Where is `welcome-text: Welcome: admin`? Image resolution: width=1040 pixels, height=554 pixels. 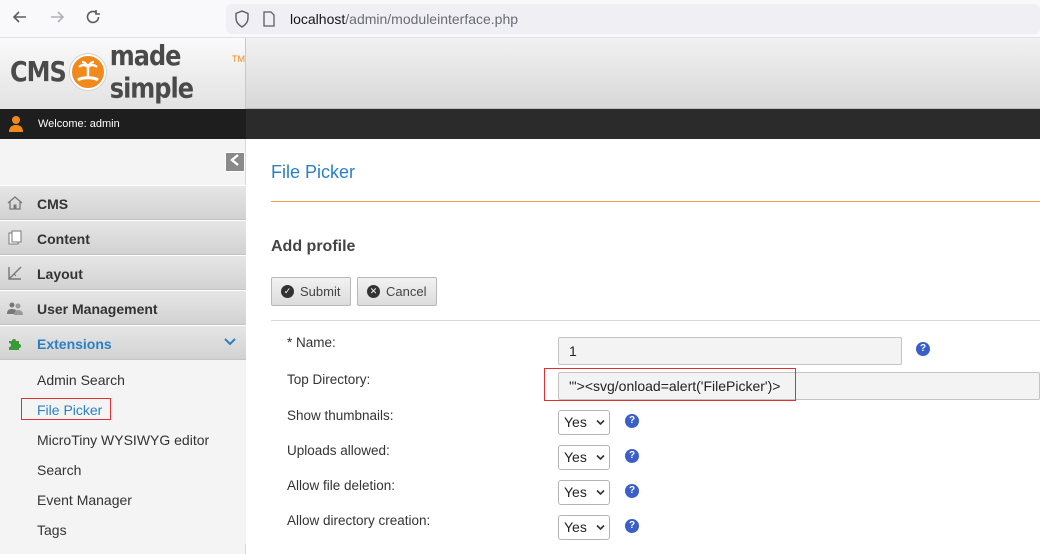 welcome-text: Welcome: admin is located at coordinates (79, 124).